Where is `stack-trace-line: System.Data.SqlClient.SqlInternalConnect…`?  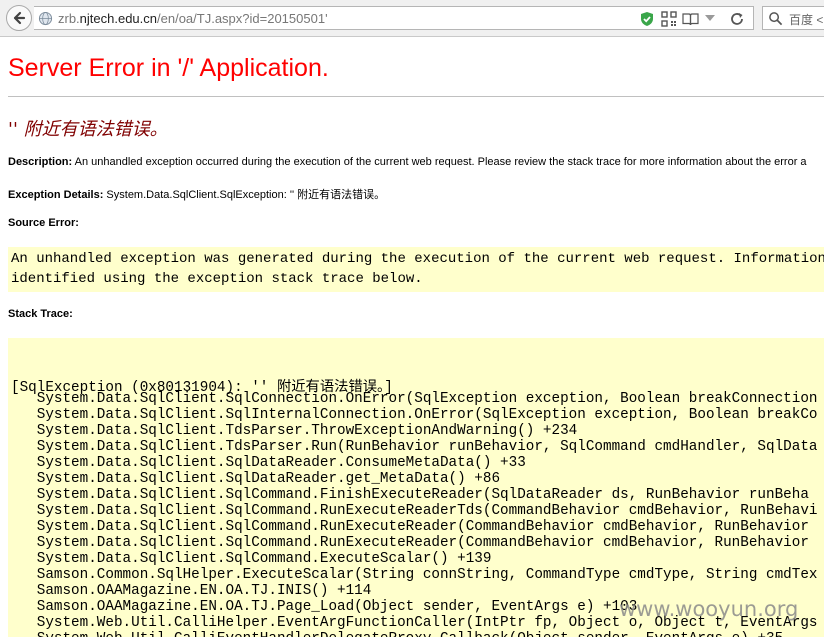
stack-trace-line: System.Data.SqlClient.SqlInternalConnect… is located at coordinates (414, 415).